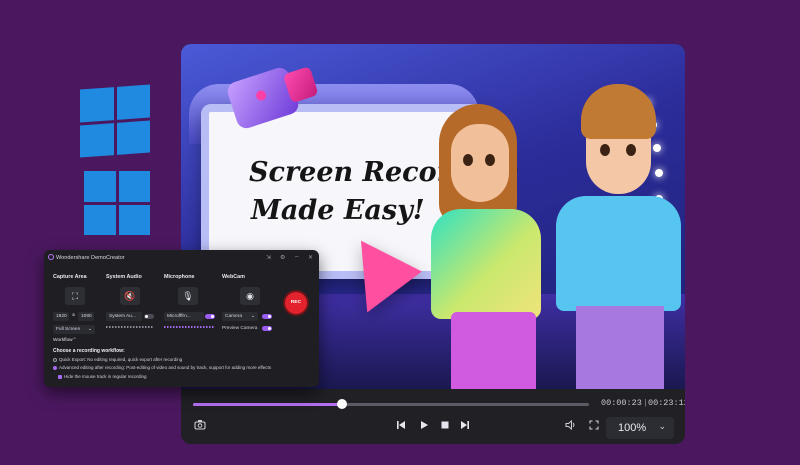 This screenshot has height=465, width=800. I want to click on workflow-toggle: Workflow⌃, so click(65, 340).